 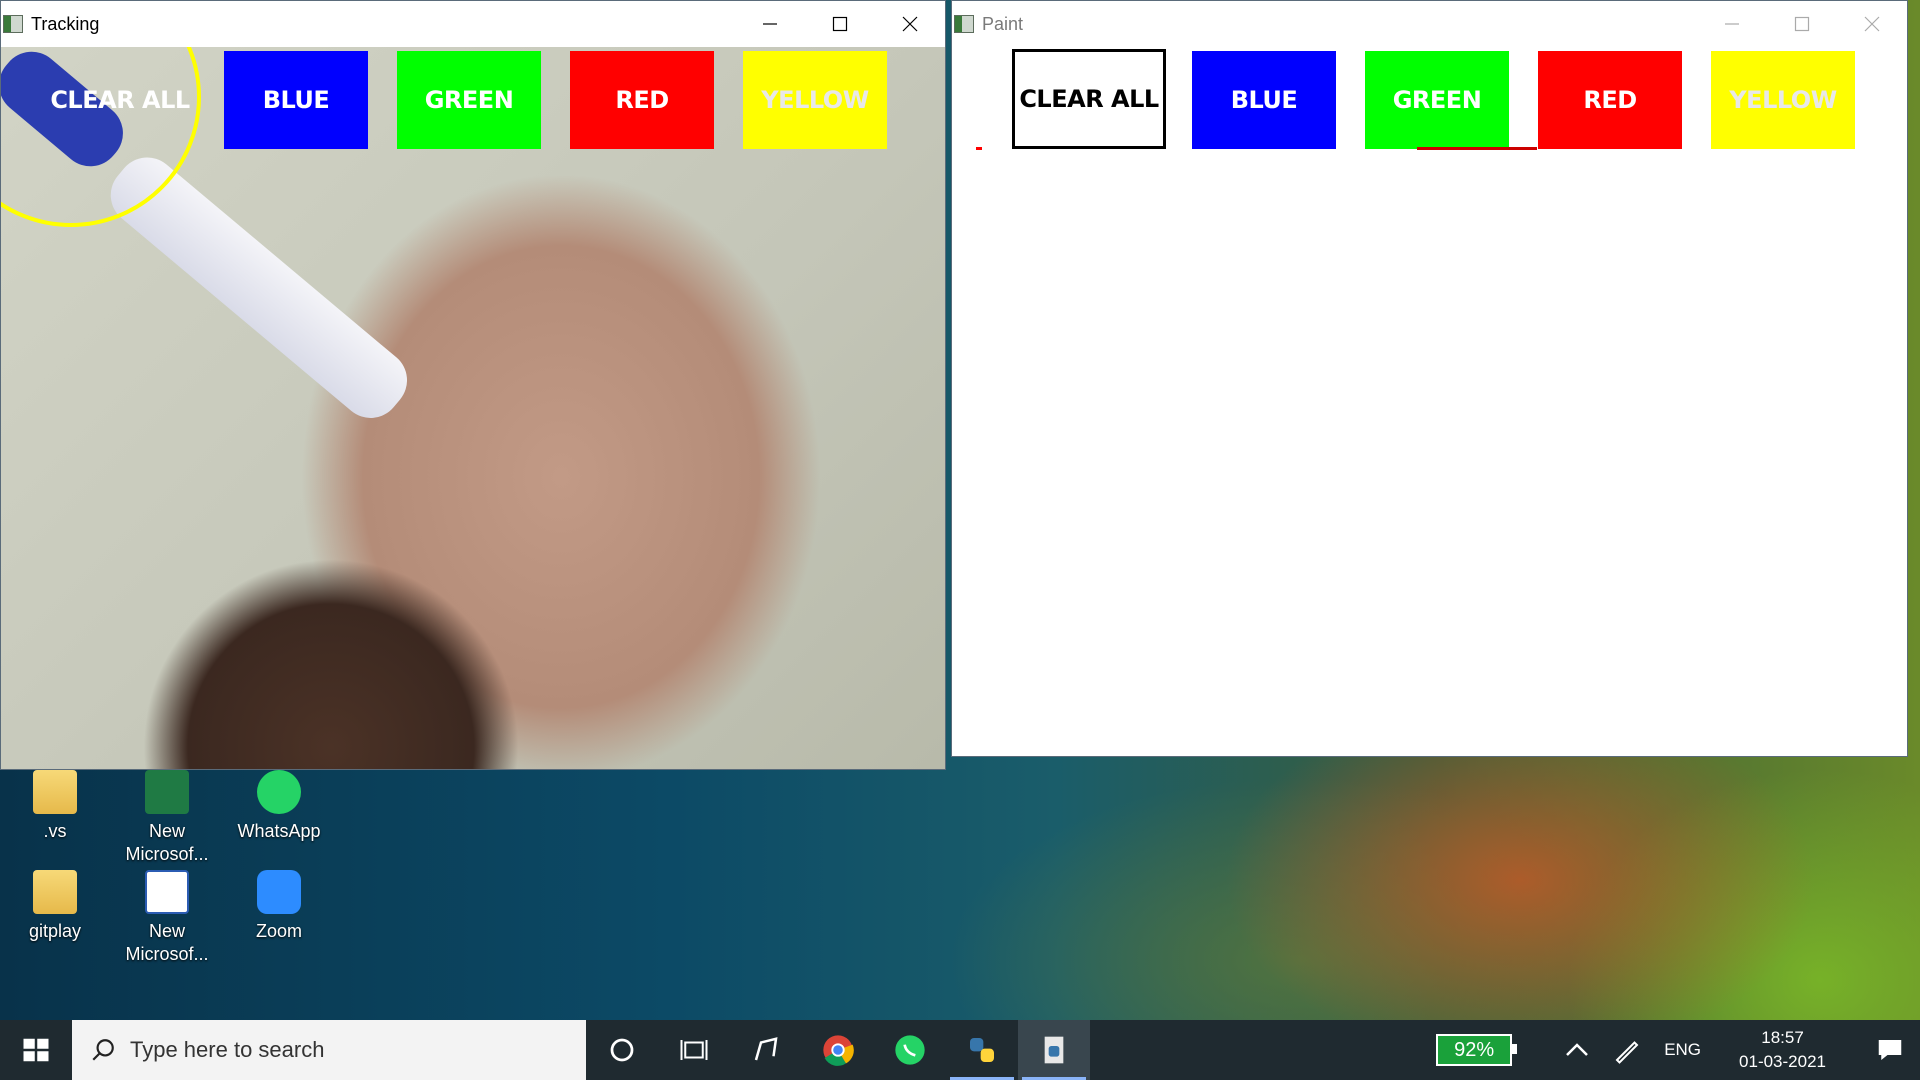 I want to click on desktop-icon-label: .vs, so click(x=55, y=831).